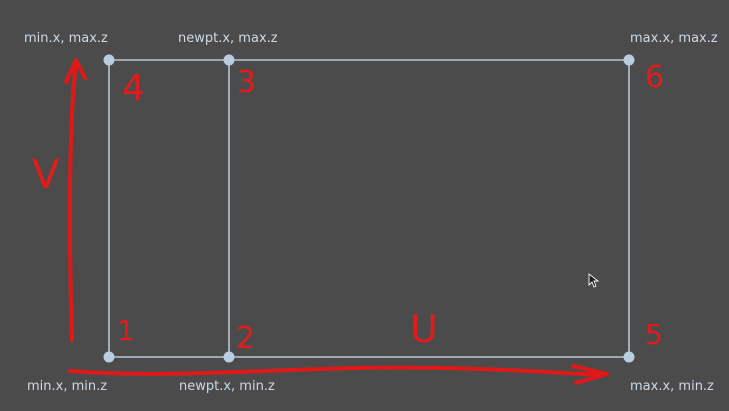  Describe the element at coordinates (654, 77) in the screenshot. I see `vertex-number-6: 6` at that location.